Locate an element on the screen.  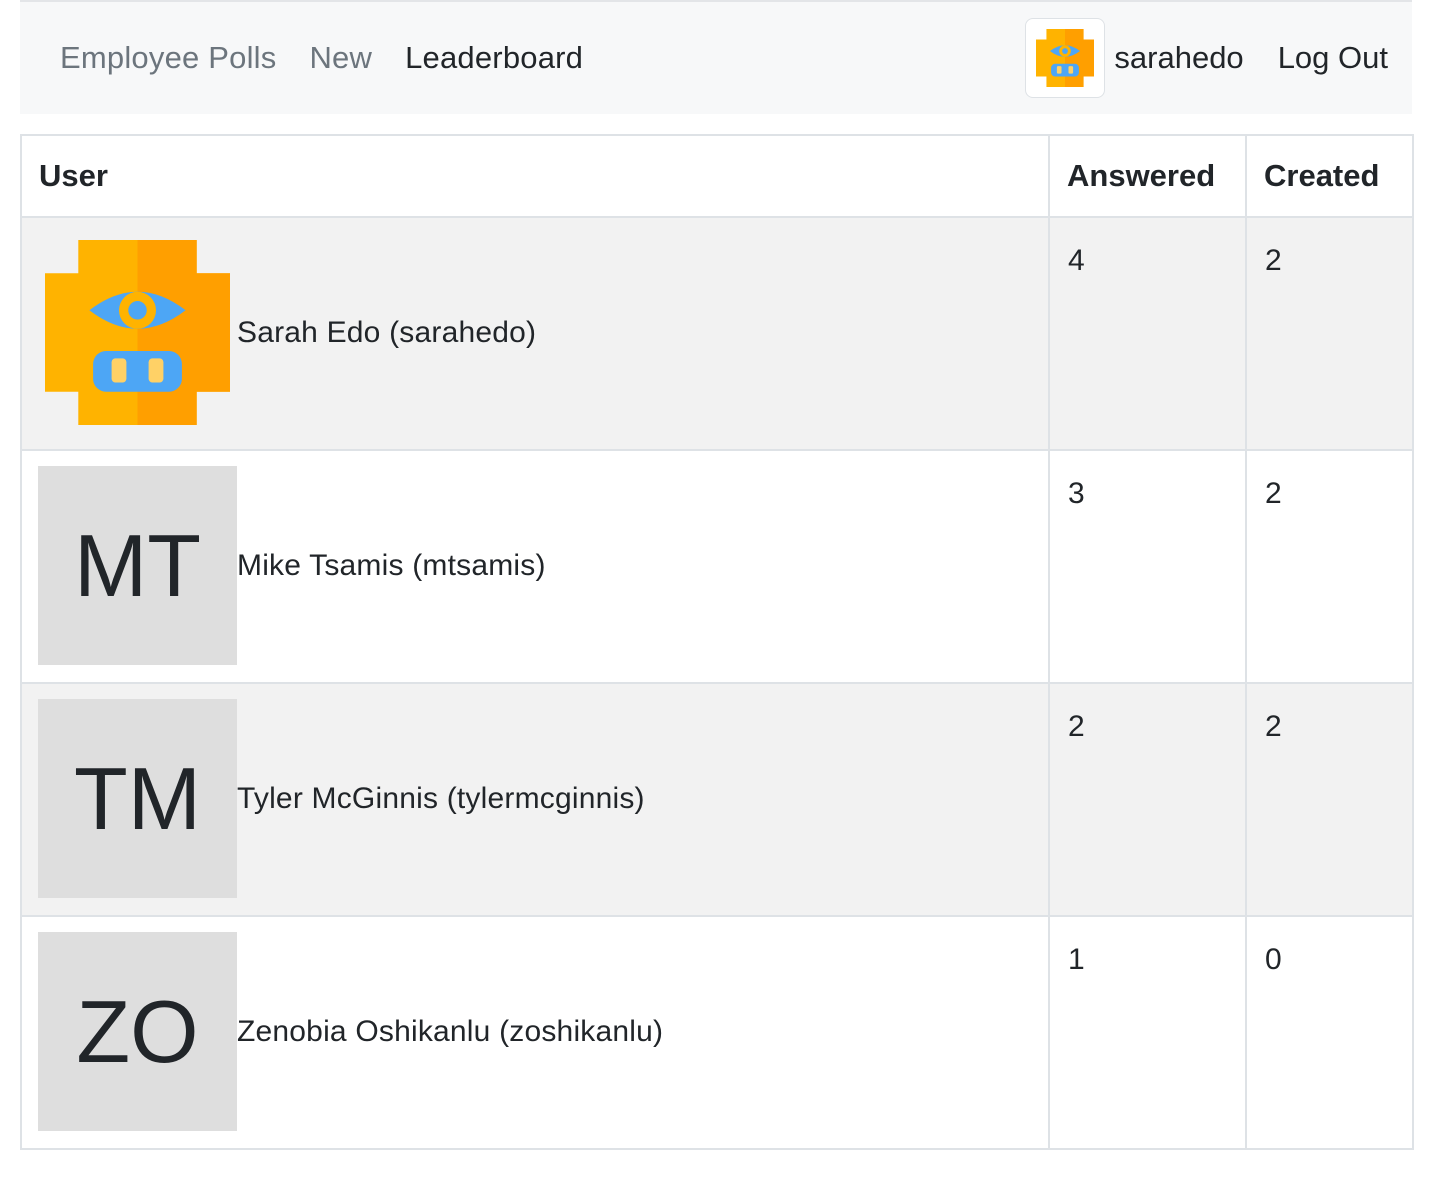
nav-links: Employee Polls New Leaderboard is located at coordinates (338, 58).